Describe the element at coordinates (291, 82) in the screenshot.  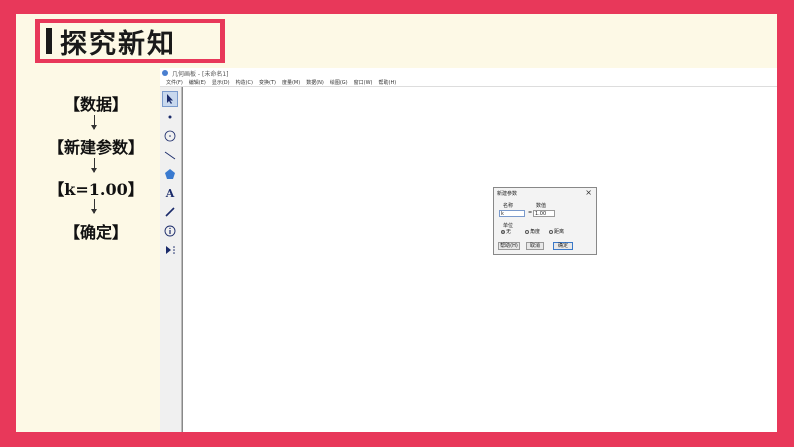
I see `menu-measure: 度量(M)` at that location.